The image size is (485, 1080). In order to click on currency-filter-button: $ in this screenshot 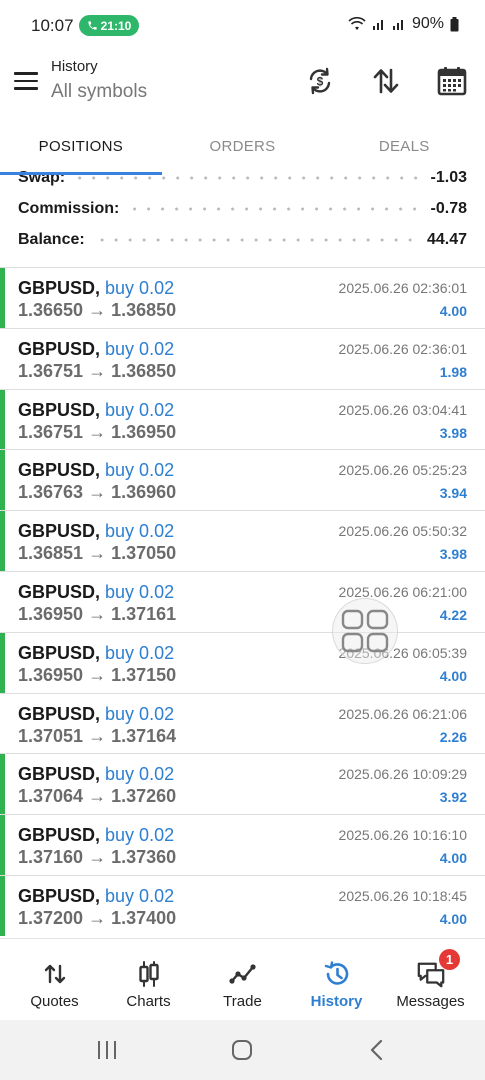, I will do `click(320, 81)`.